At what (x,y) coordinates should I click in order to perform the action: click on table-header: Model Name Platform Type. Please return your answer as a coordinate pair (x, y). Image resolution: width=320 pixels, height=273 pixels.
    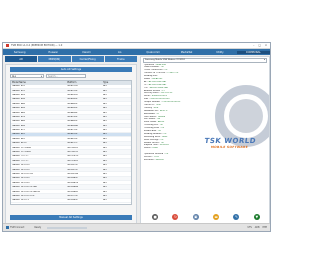
    Looking at the image, I should click on (71, 83).